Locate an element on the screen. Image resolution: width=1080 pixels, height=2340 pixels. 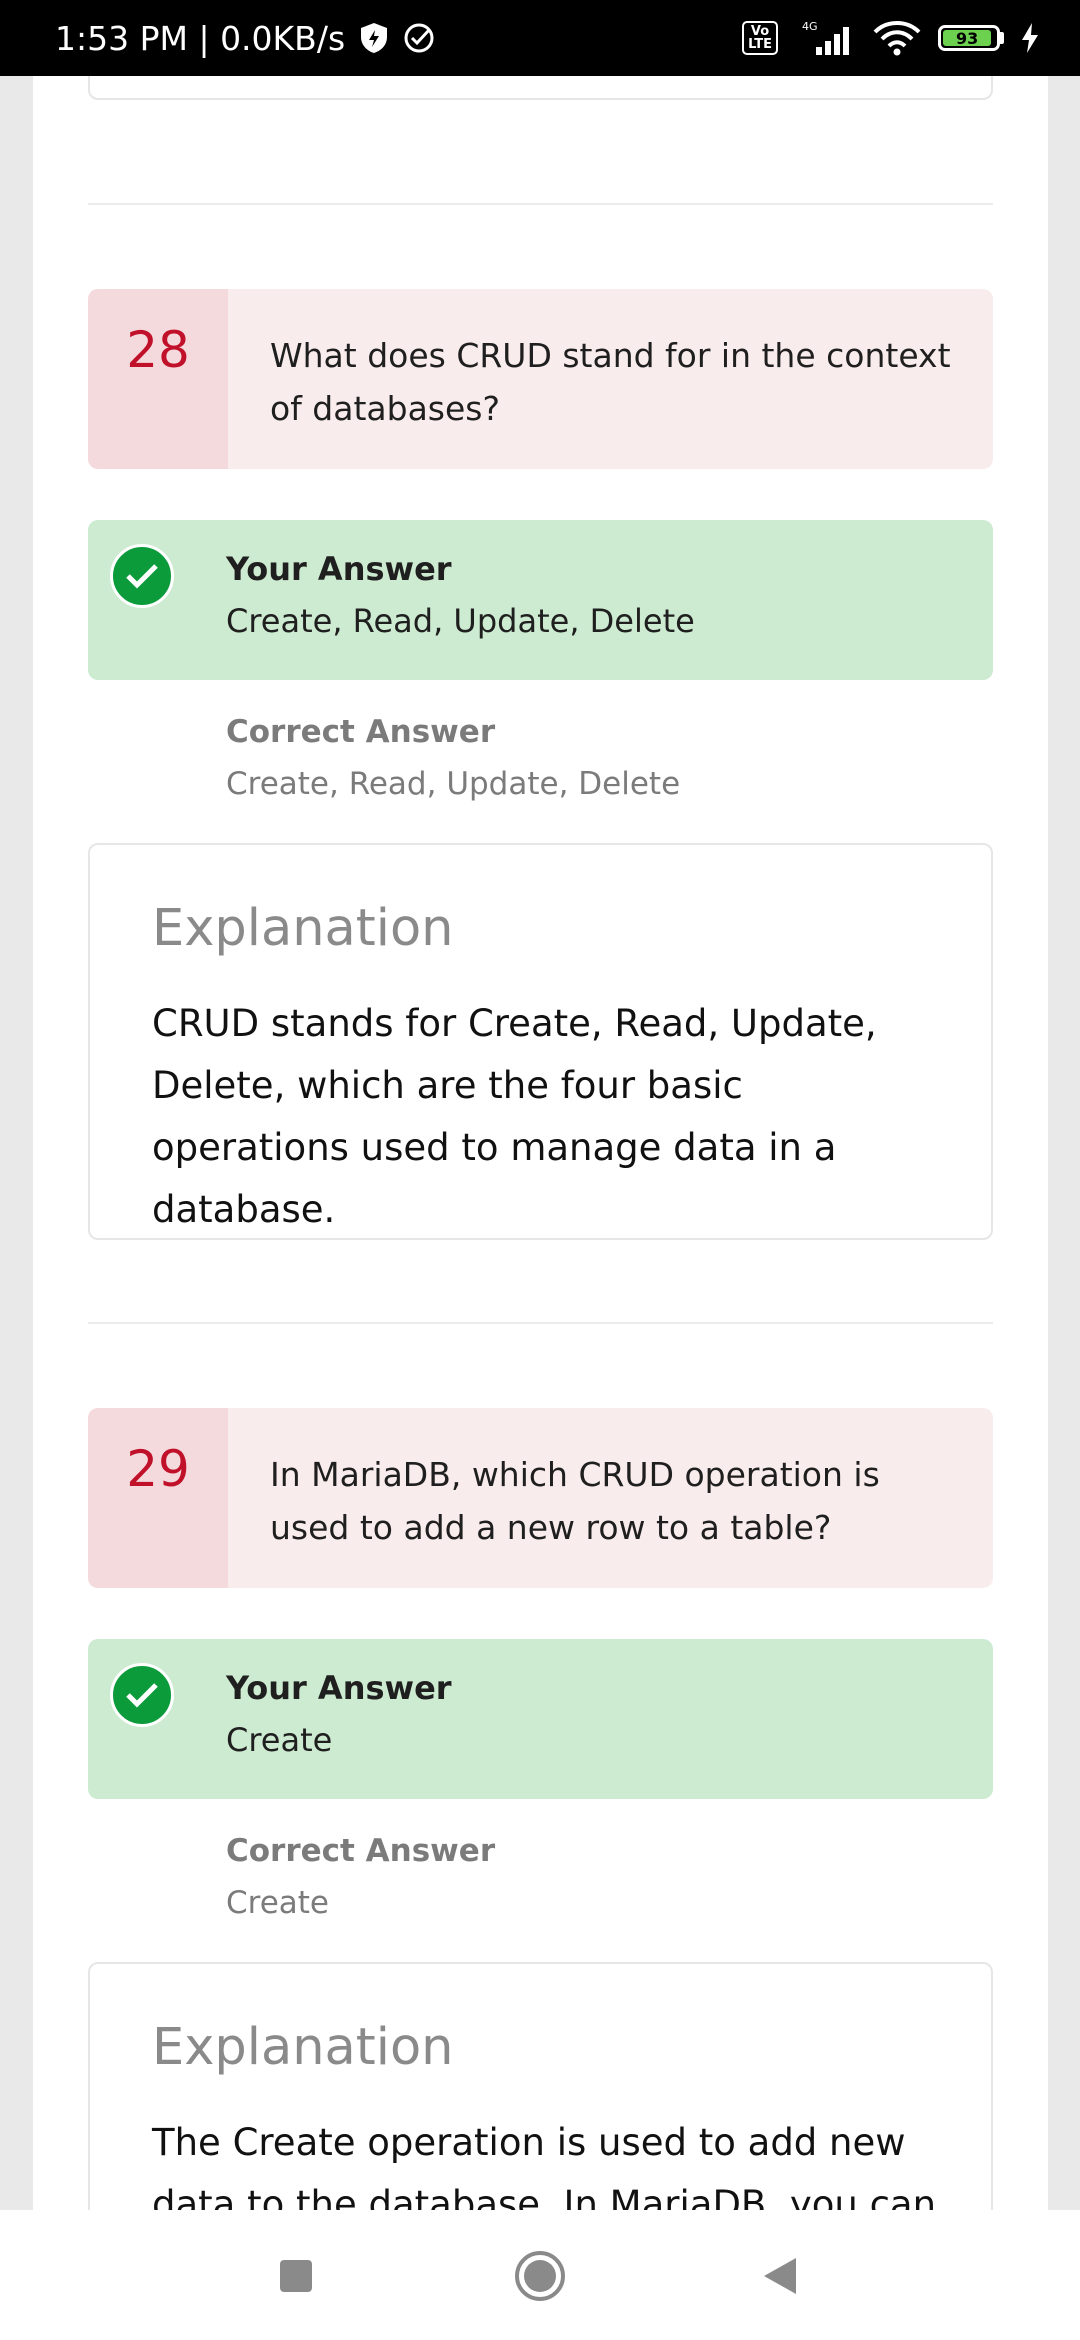
check-circle-outline-icon is located at coordinates (419, 38).